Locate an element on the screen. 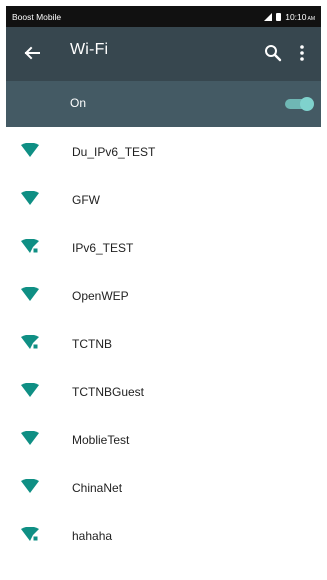  network-item: ChinaNet is located at coordinates (163, 487).